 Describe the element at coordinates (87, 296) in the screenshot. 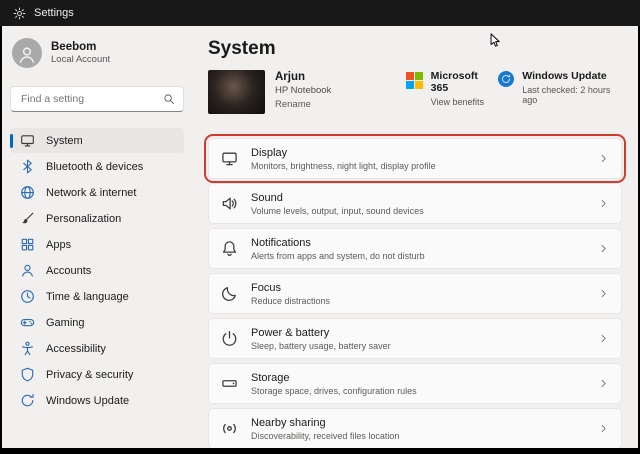

I see `sidebar-item-label: Time & language` at that location.